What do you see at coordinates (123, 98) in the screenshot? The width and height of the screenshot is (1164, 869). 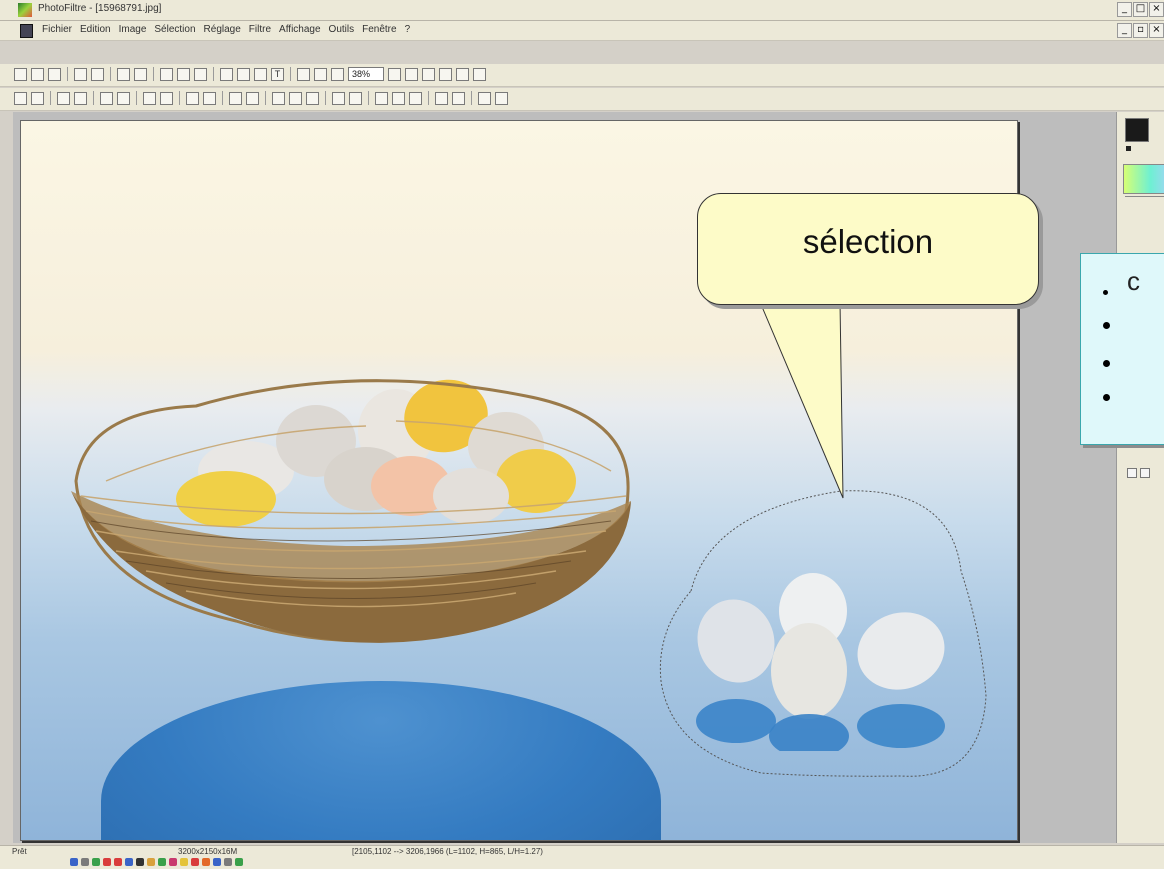 I see `contrast-minus-icon` at bounding box center [123, 98].